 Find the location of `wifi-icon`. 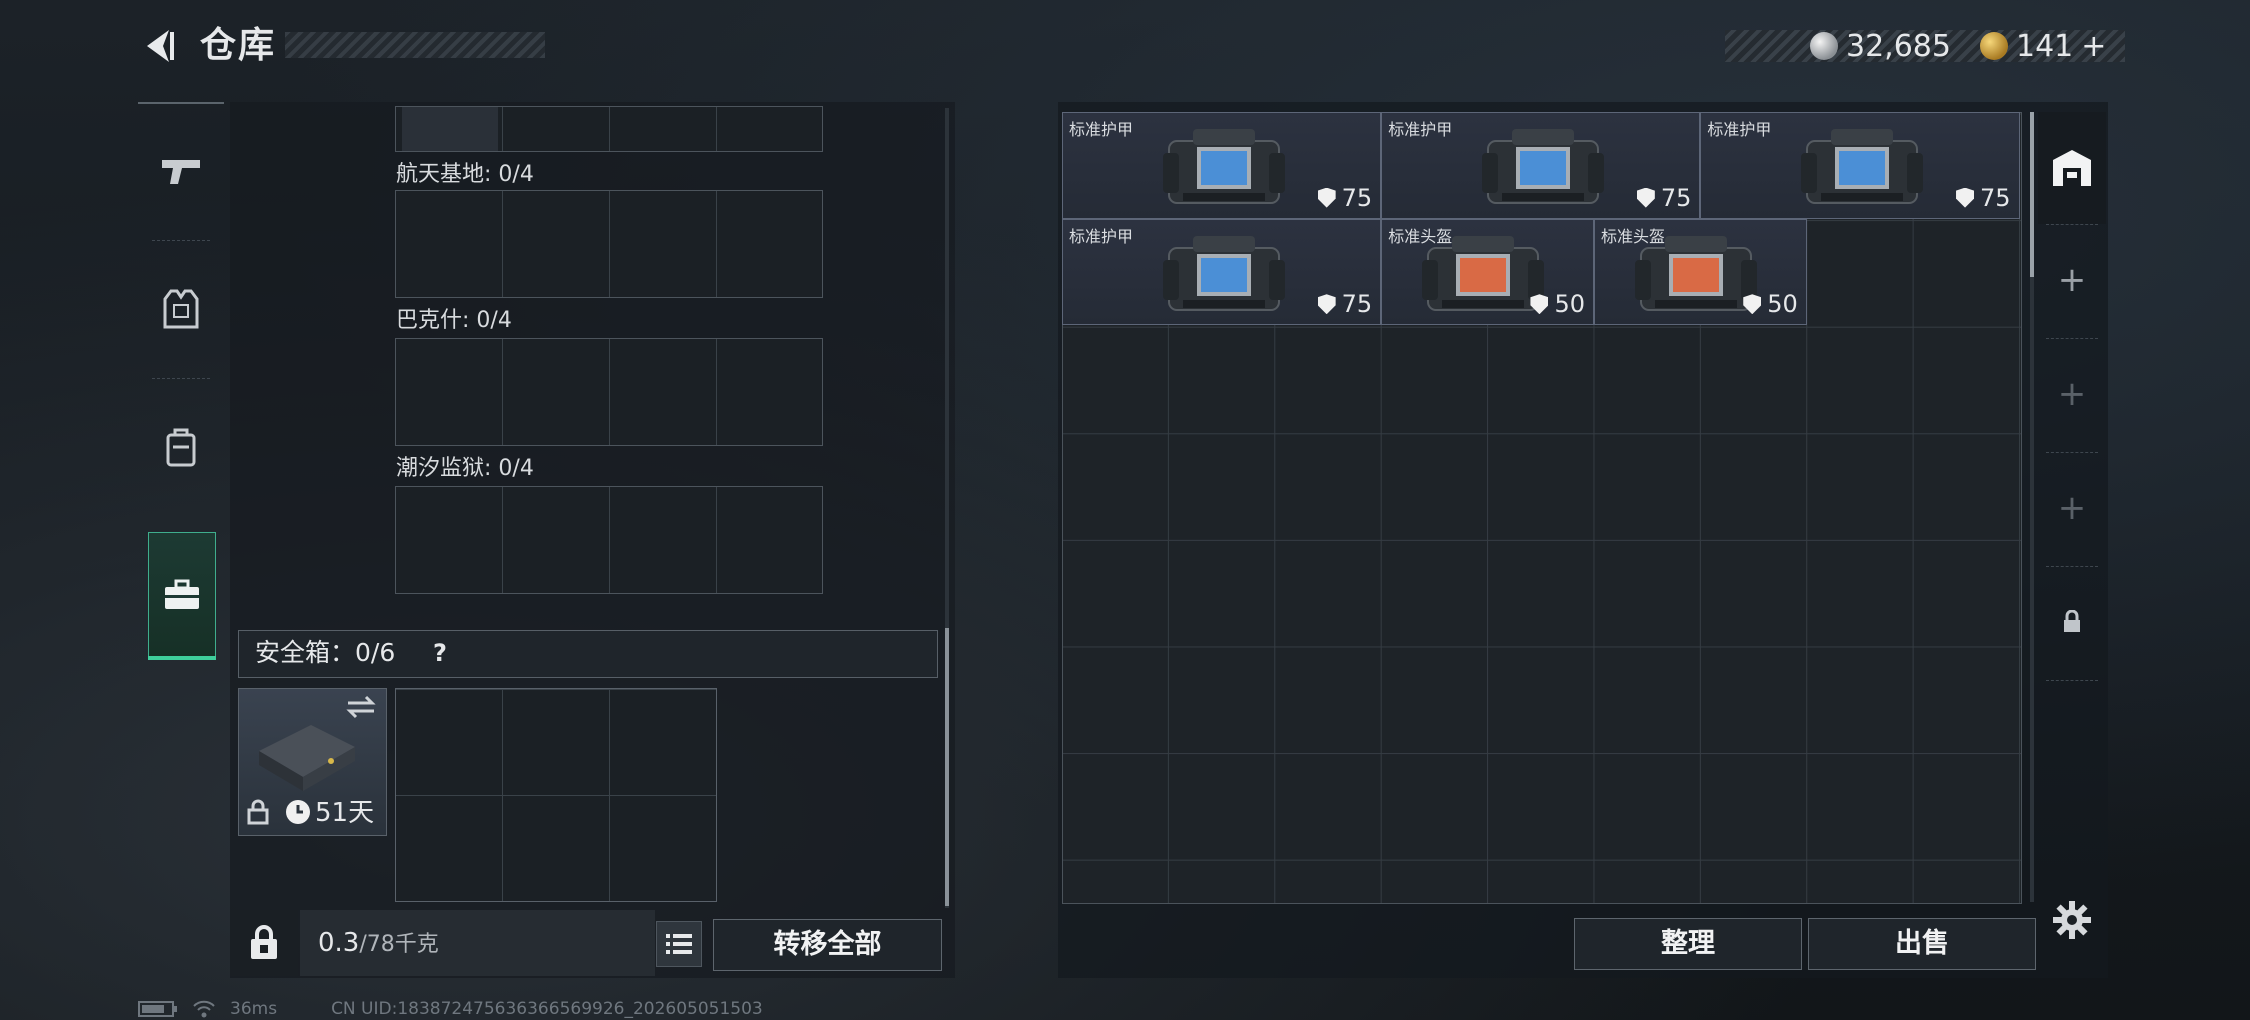

wifi-icon is located at coordinates (204, 1009).